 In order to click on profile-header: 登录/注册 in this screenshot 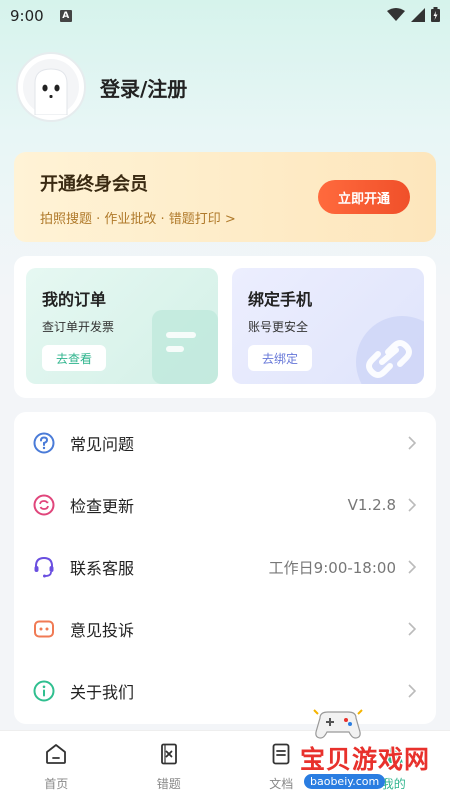, I will do `click(101, 87)`.